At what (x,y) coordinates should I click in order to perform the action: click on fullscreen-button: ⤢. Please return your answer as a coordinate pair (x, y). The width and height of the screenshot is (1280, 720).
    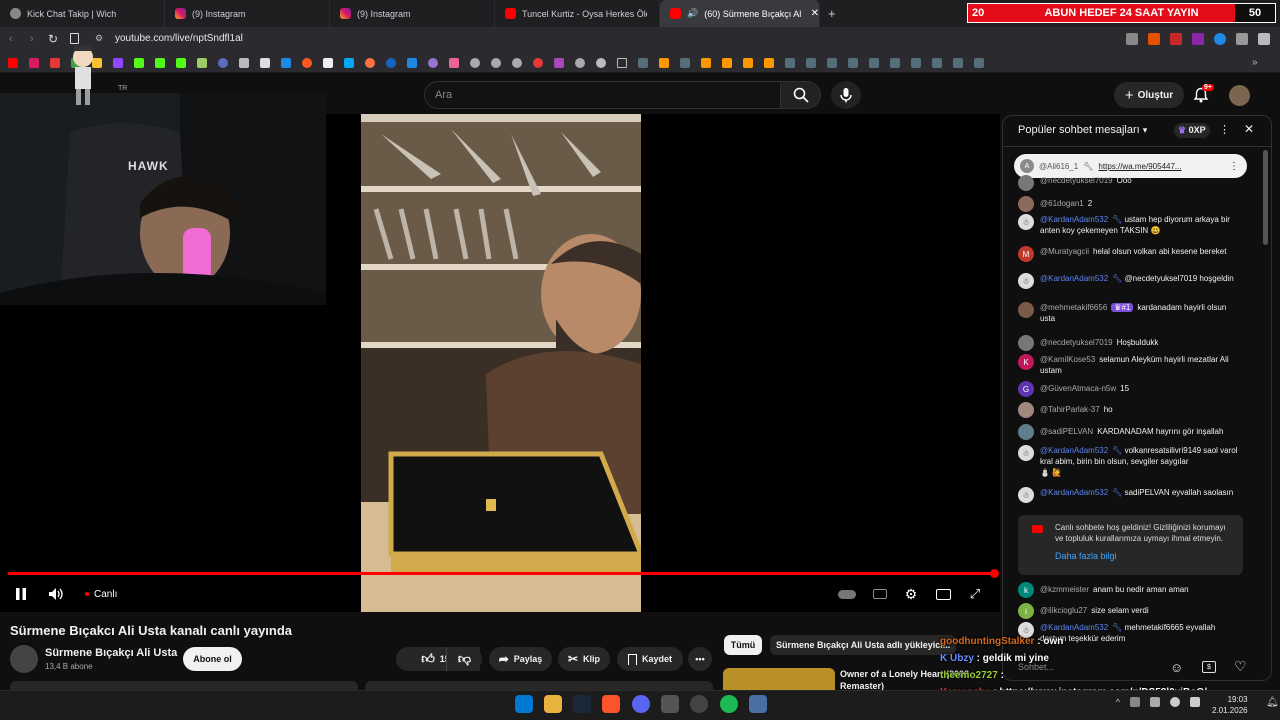
    Looking at the image, I should click on (975, 594).